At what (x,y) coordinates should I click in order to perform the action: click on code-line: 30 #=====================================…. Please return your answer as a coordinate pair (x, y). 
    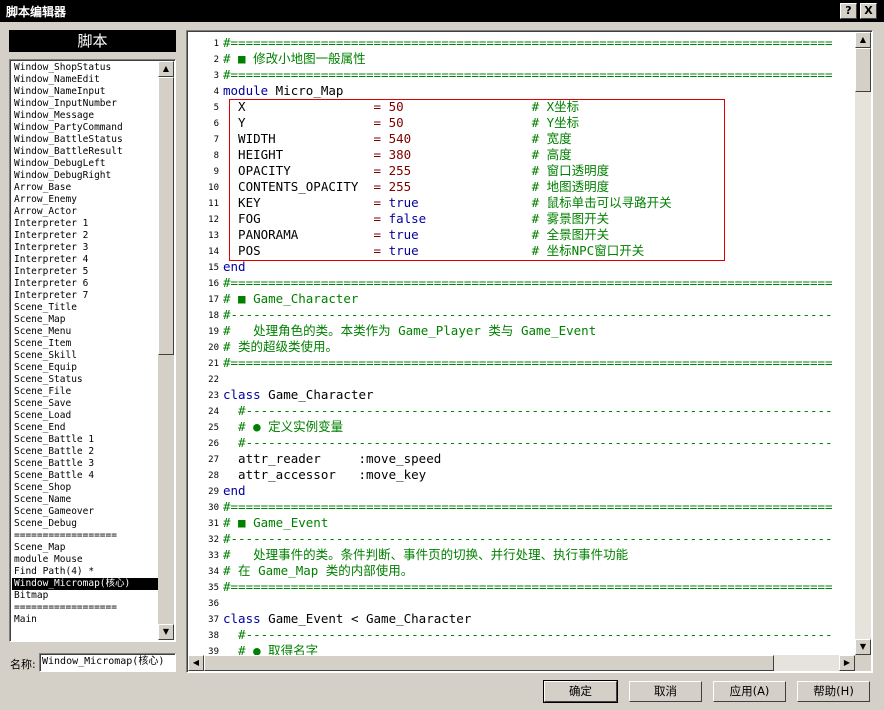
    Looking at the image, I should click on (522, 507).